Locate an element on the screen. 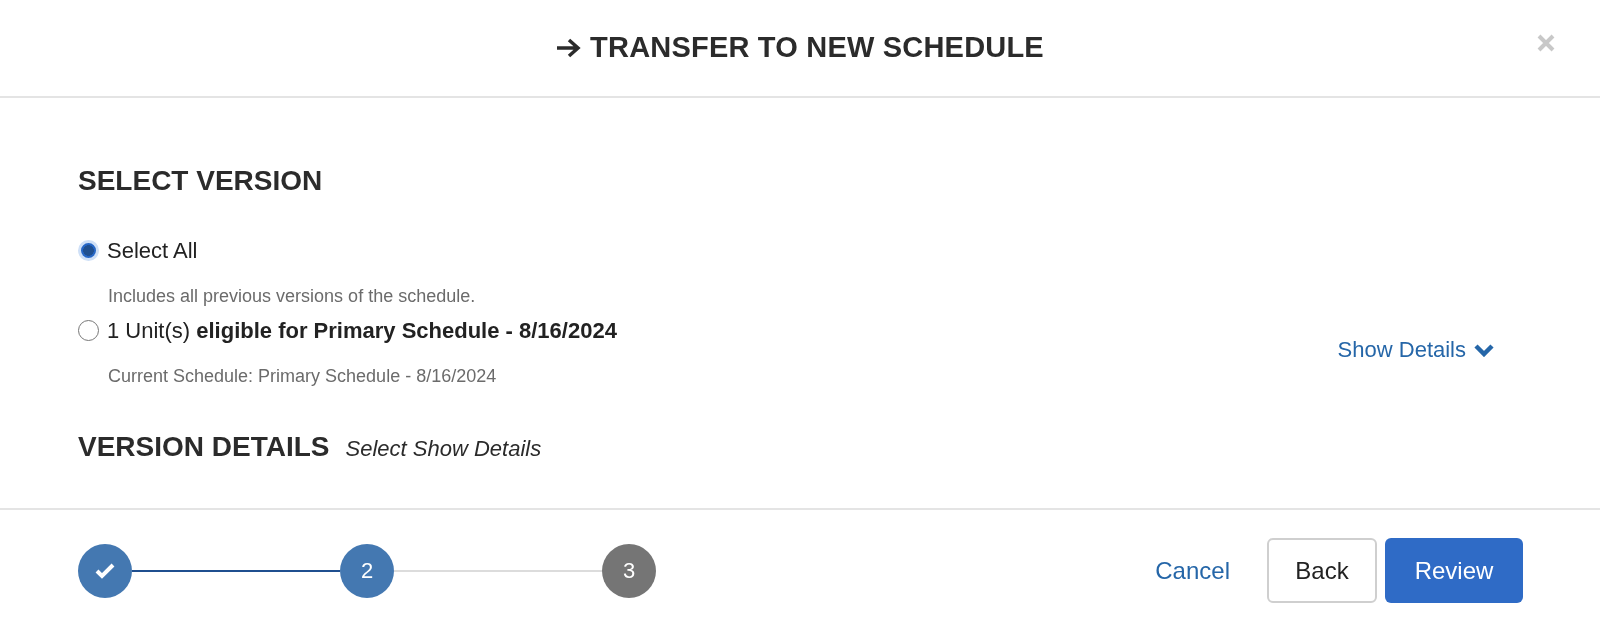  section-heading: VERSION DETAILS is located at coordinates (204, 446).